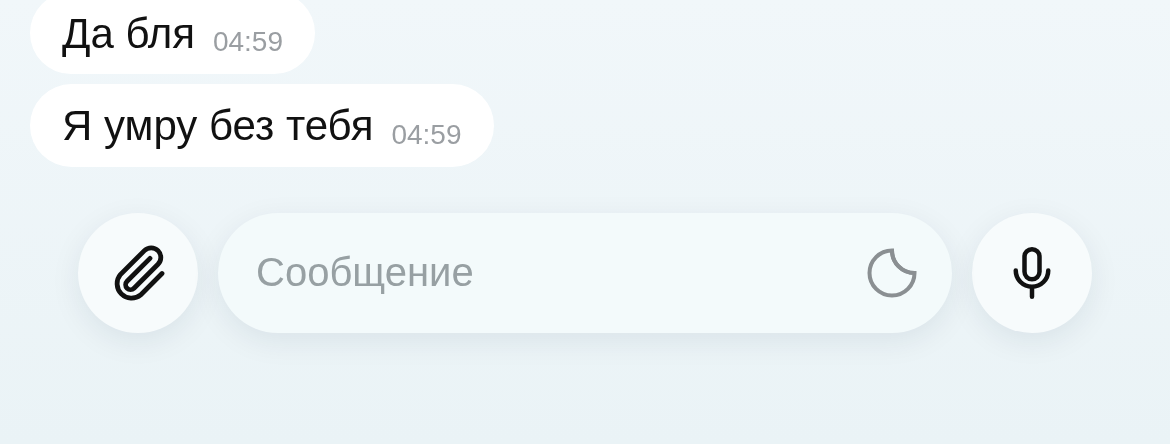 The width and height of the screenshot is (1170, 444). What do you see at coordinates (218, 126) in the screenshot?
I see `message-text: Я умру без тебя` at bounding box center [218, 126].